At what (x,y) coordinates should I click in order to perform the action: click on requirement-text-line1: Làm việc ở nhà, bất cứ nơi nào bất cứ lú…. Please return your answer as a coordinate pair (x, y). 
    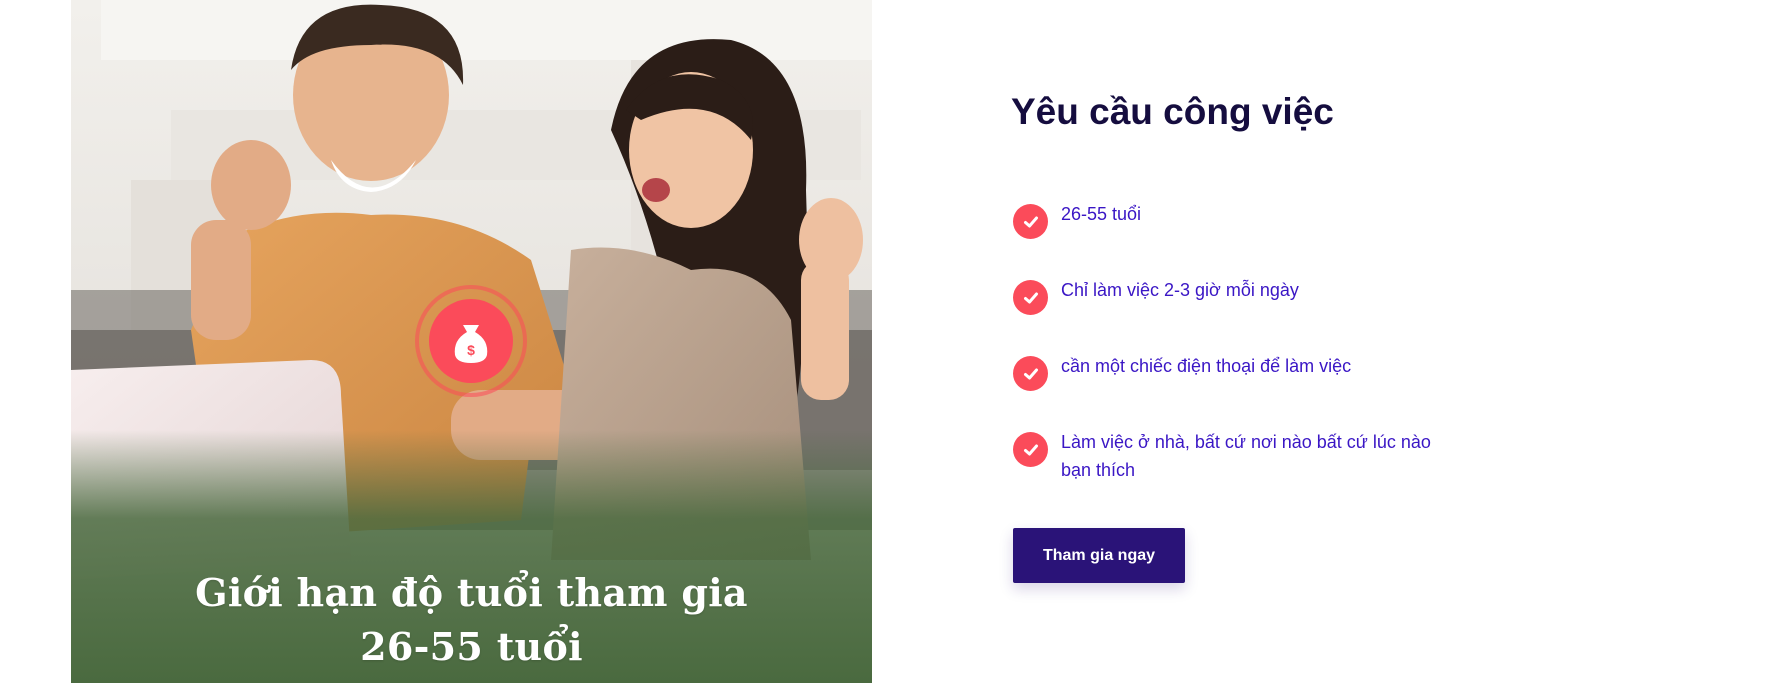
    Looking at the image, I should click on (1246, 442).